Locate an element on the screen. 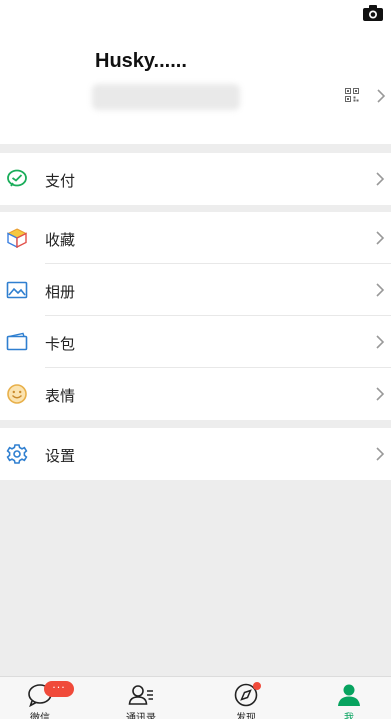 The width and height of the screenshot is (391, 719). gear-icon is located at coordinates (17, 454).